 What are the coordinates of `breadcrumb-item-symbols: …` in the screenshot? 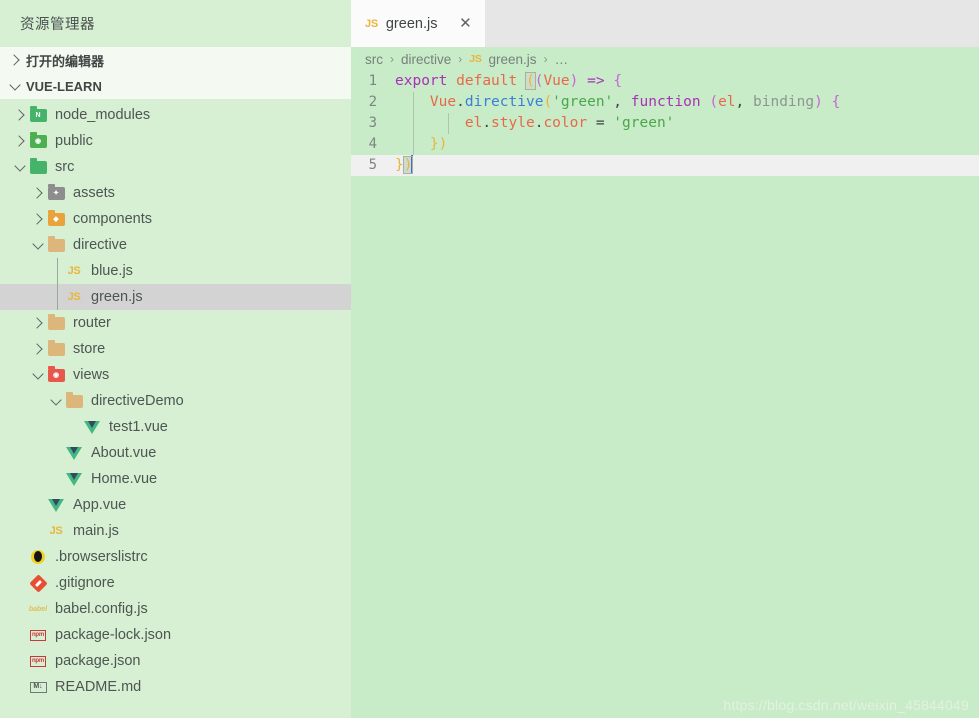 It's located at (562, 59).